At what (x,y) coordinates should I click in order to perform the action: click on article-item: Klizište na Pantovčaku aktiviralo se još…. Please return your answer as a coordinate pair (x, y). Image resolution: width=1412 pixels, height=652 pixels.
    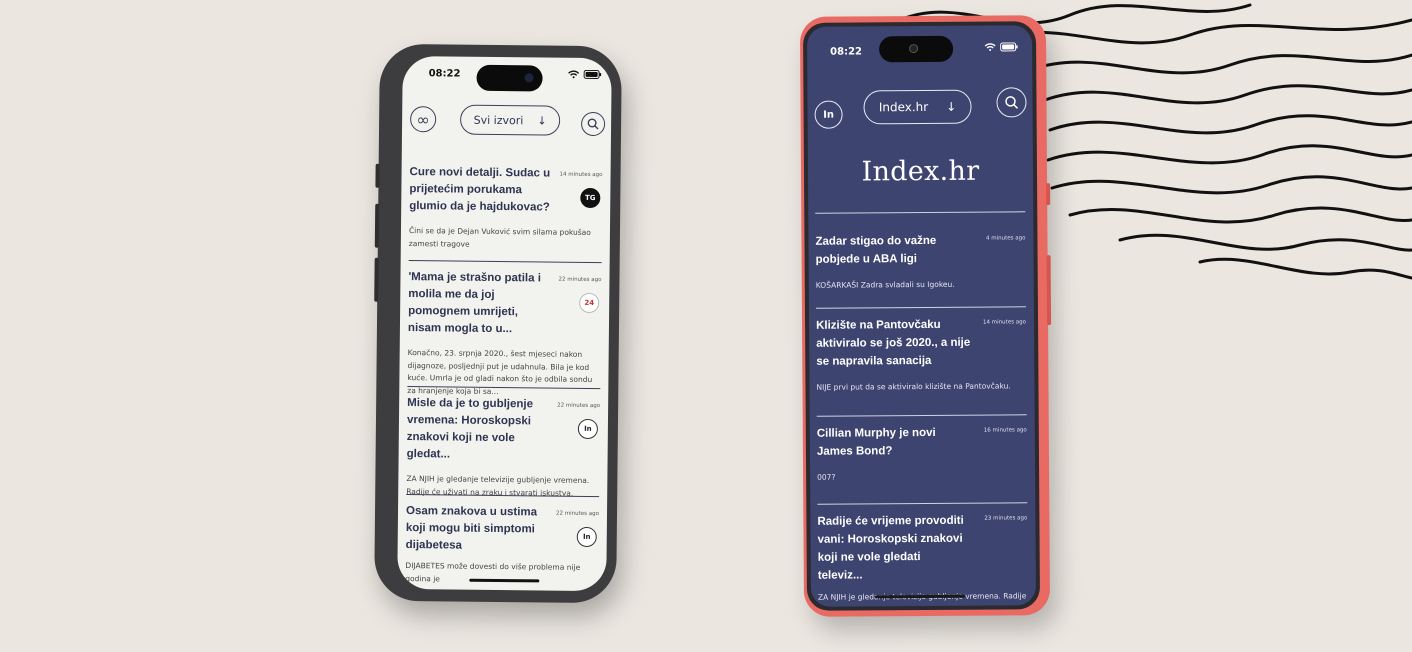
    Looking at the image, I should click on (921, 362).